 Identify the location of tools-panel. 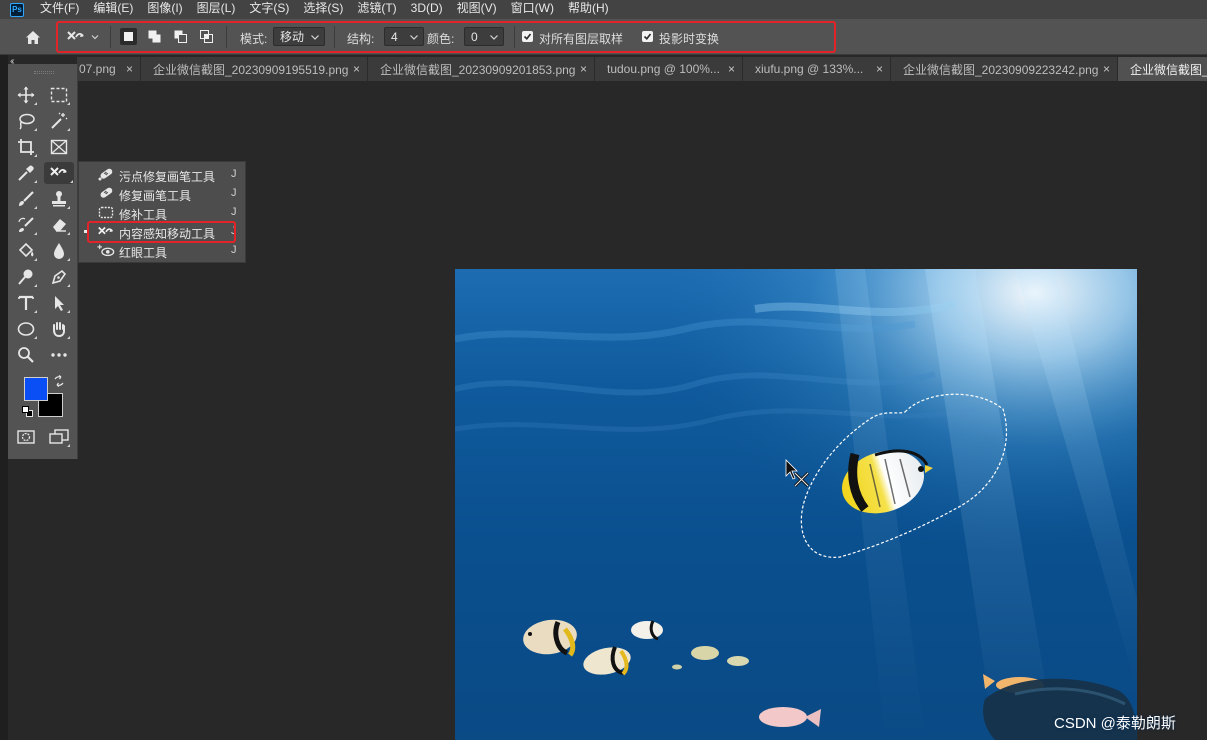
(43, 261).